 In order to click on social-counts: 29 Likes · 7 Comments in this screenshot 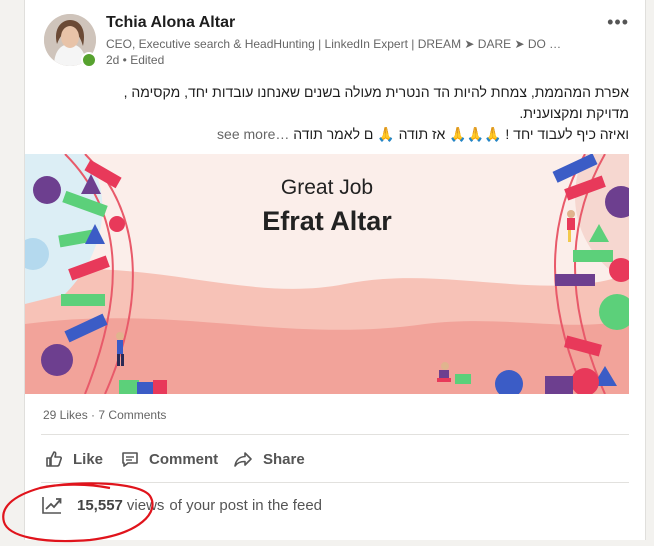, I will do `click(104, 415)`.